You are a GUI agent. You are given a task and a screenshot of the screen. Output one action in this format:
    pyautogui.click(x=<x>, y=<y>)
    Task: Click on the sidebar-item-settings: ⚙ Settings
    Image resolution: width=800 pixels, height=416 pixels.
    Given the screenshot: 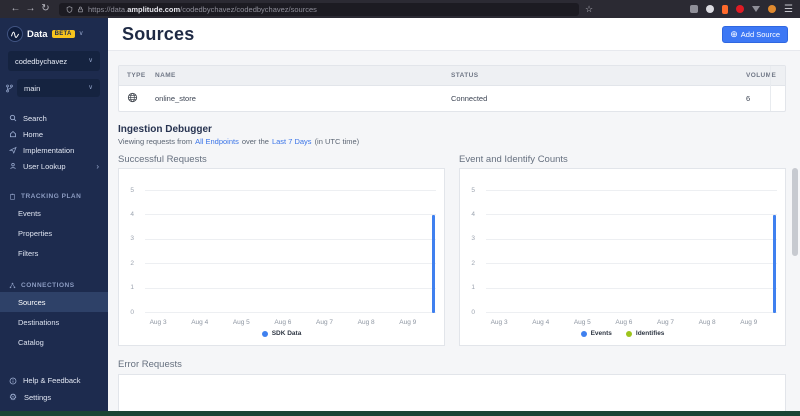 What is the action you would take?
    pyautogui.click(x=54, y=397)
    